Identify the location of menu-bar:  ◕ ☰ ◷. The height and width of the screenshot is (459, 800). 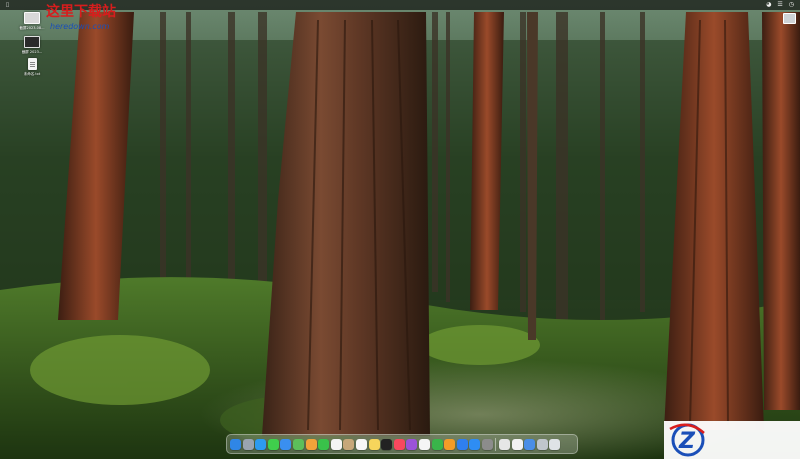
(400, 5).